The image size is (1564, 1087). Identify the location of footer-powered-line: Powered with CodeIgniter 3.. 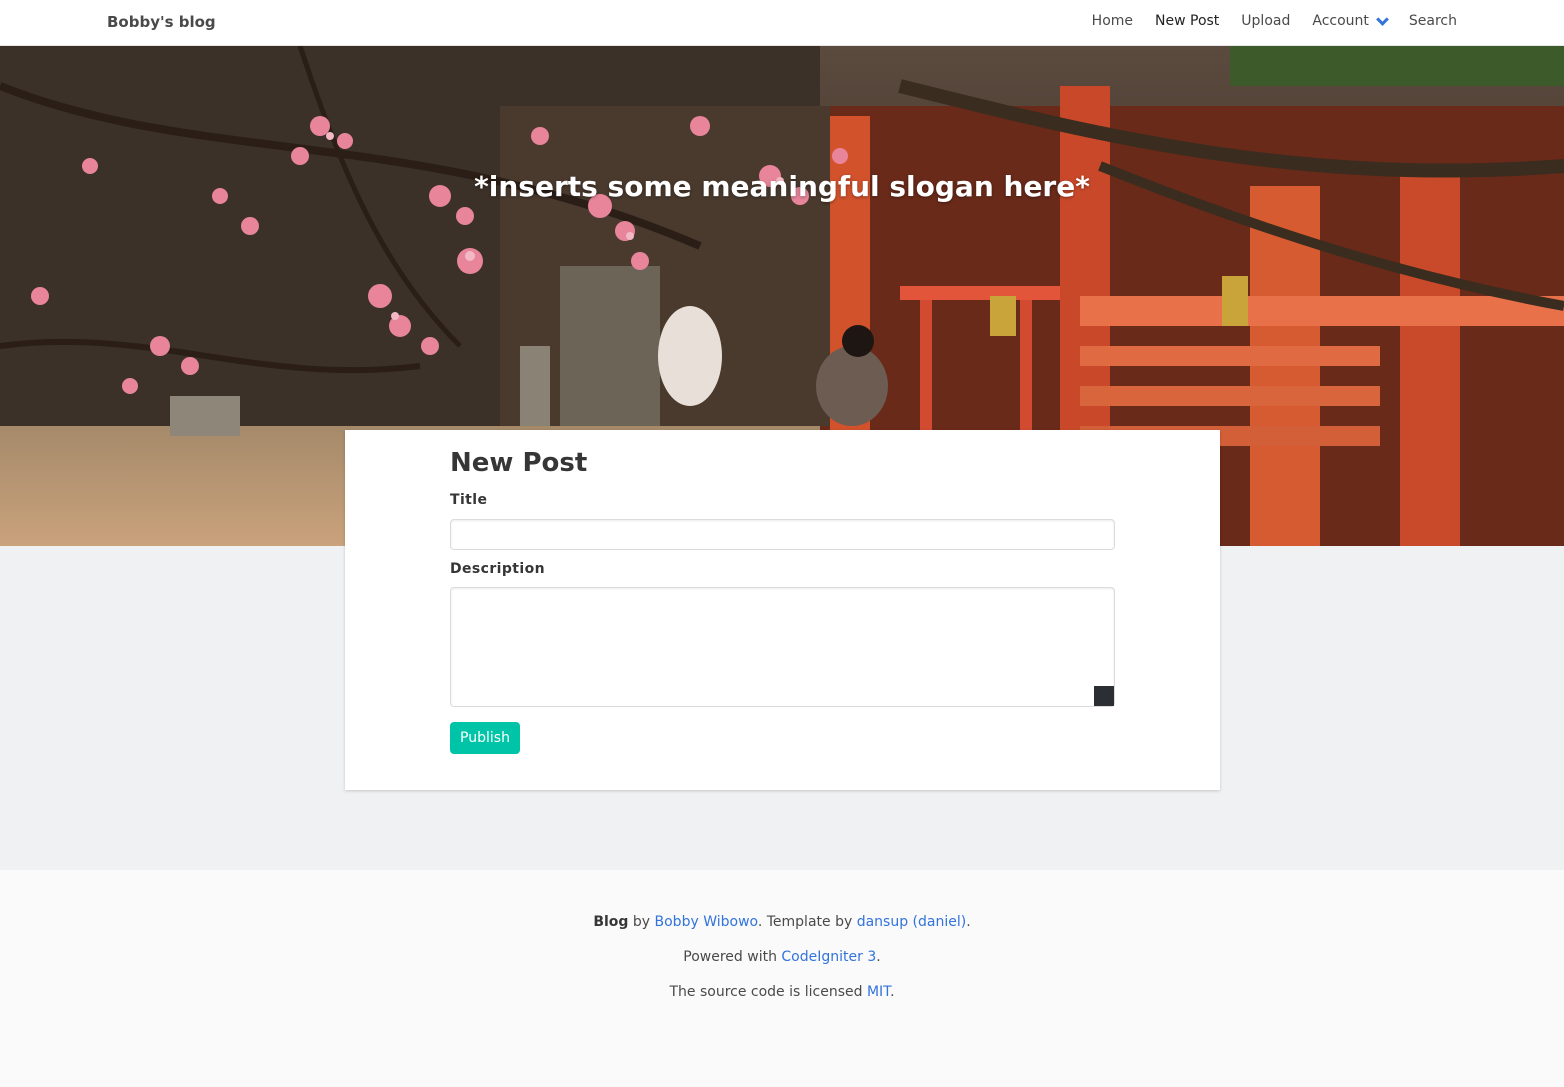
(782, 957).